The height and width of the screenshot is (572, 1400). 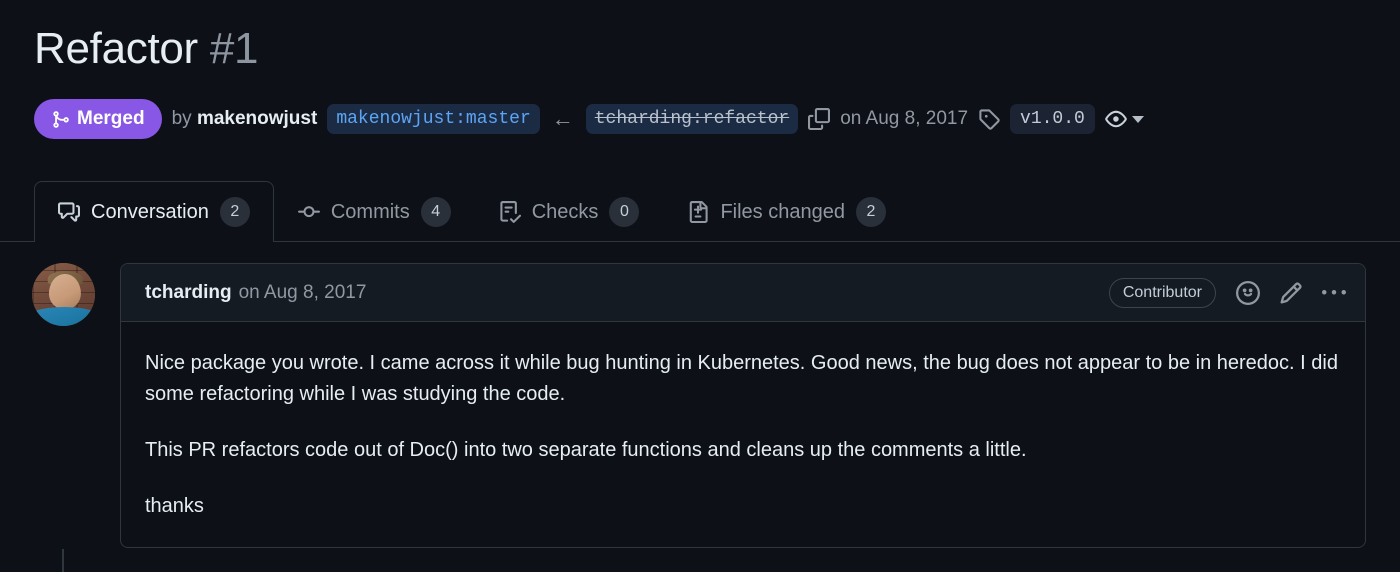 I want to click on checklist-icon, so click(x=510, y=212).